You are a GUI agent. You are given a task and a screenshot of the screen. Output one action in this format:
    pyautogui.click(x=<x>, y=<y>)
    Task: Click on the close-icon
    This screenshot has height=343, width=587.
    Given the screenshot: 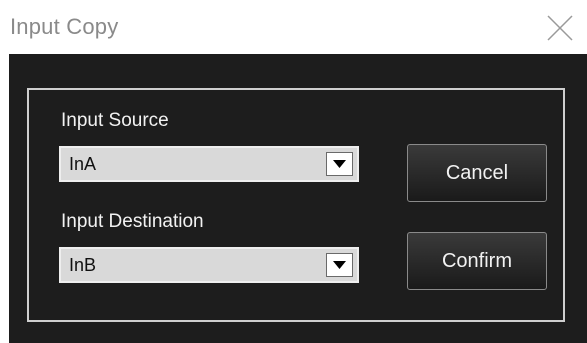 What is the action you would take?
    pyautogui.click(x=560, y=28)
    